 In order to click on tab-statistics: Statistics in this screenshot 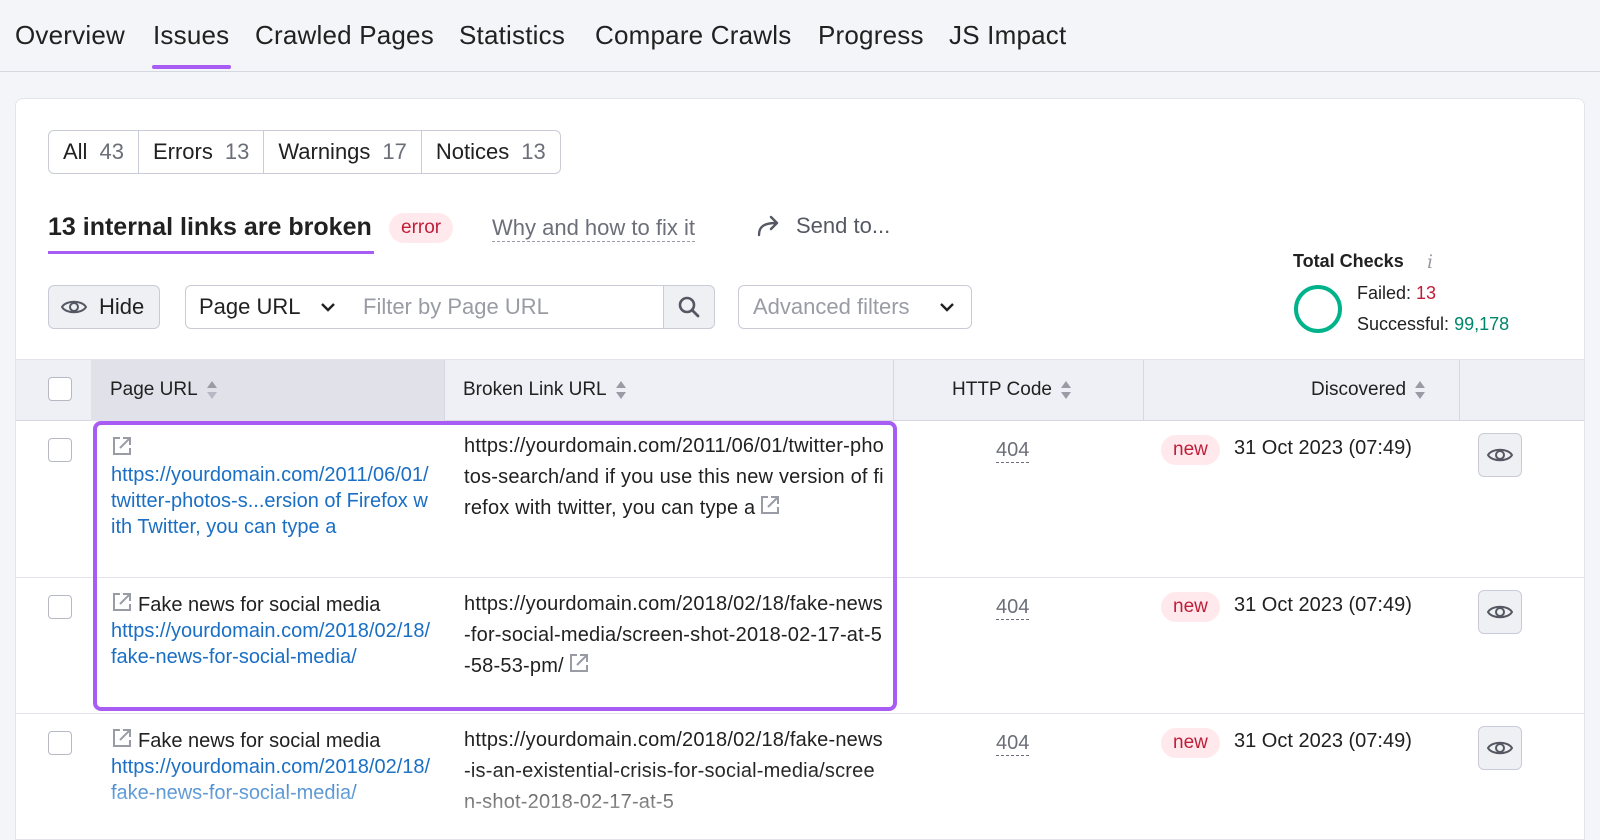, I will do `click(512, 35)`.